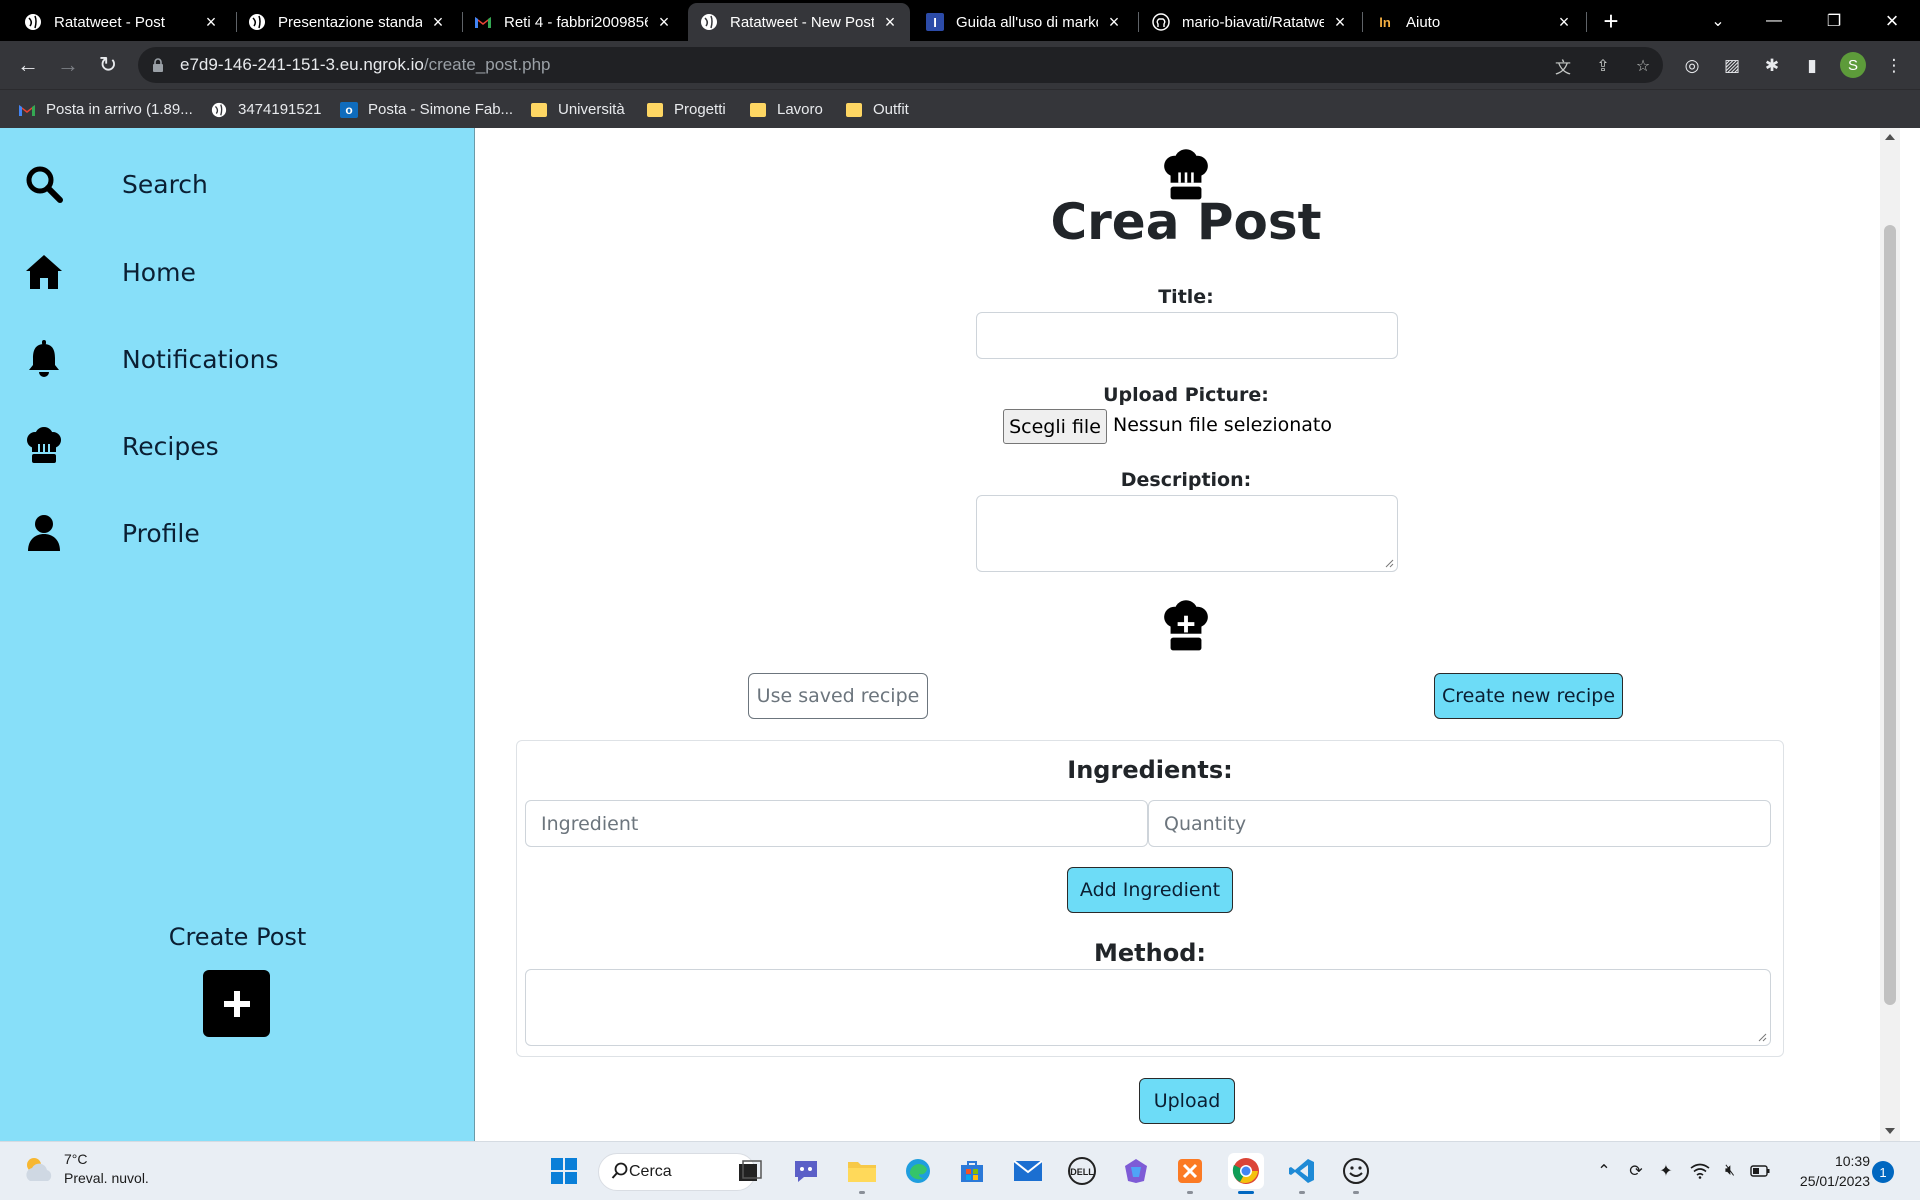 This screenshot has width=1920, height=1200. Describe the element at coordinates (1187, 335) in the screenshot. I see `title-input` at that location.